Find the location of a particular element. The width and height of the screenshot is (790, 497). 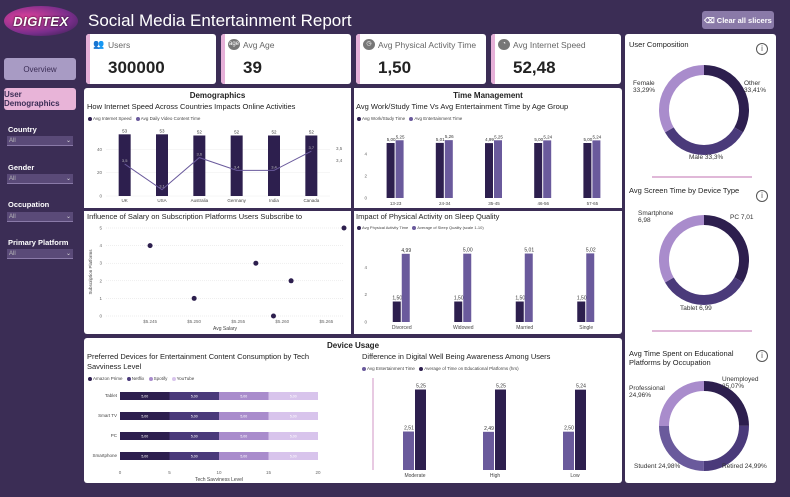

screen-label-tablet: Tablet 6,99 is located at coordinates (696, 308).